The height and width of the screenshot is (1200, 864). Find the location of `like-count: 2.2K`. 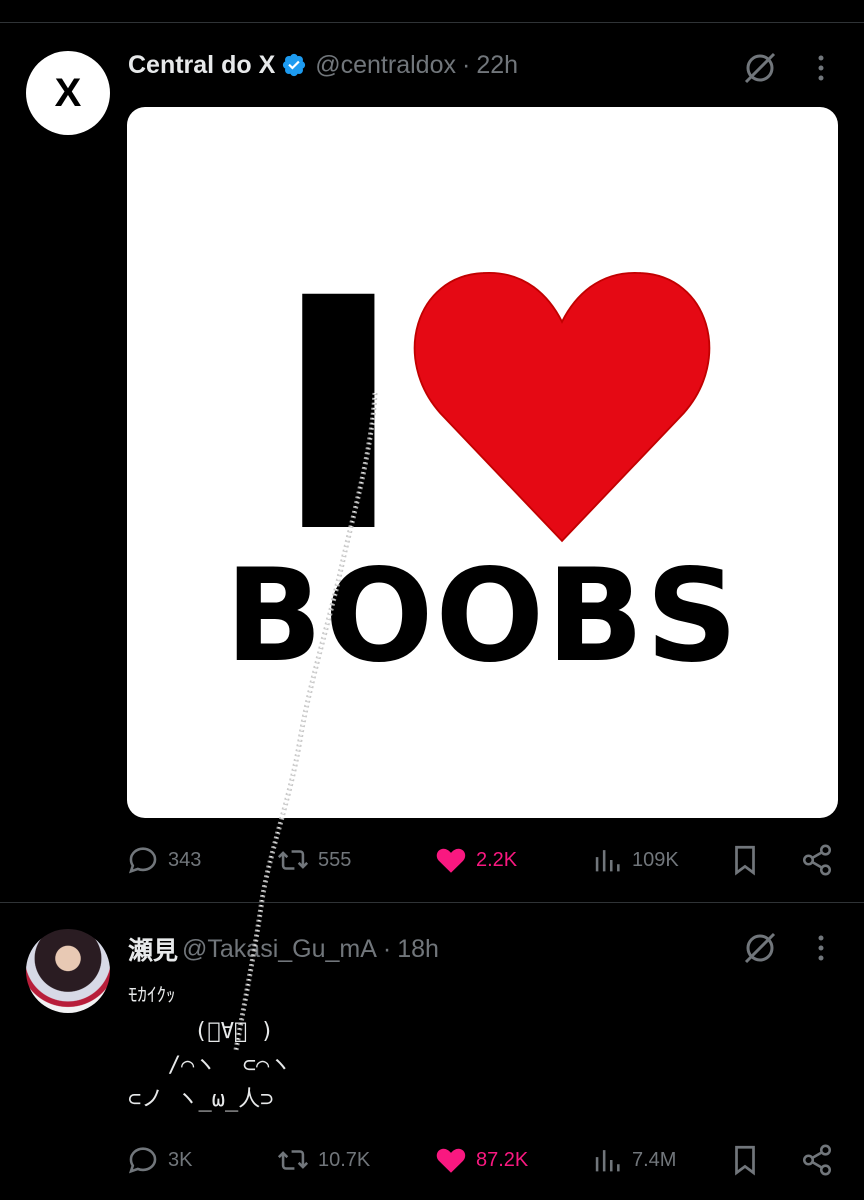

like-count: 2.2K is located at coordinates (497, 859).